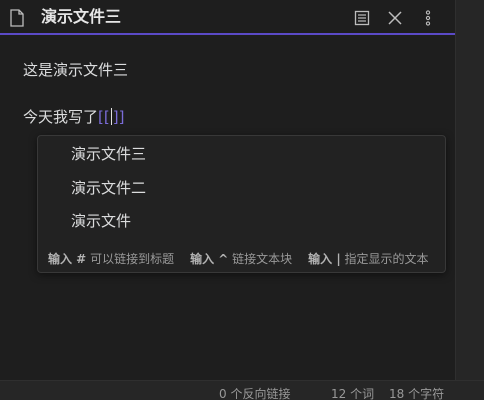 This screenshot has height=400, width=484. Describe the element at coordinates (101, 221) in the screenshot. I see `suggestion-item: 演示文件` at that location.